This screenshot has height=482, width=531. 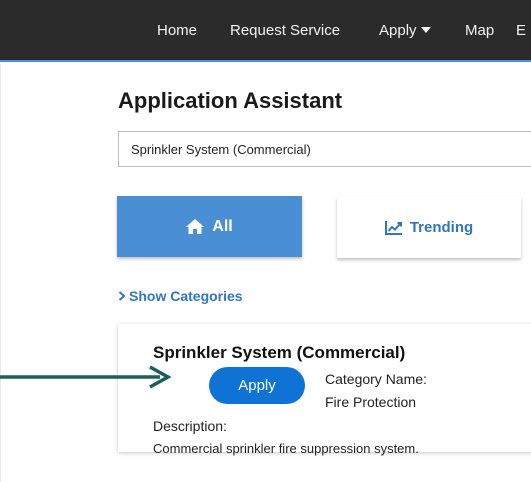 What do you see at coordinates (398, 30) in the screenshot?
I see `nav-apply-label: Apply` at bounding box center [398, 30].